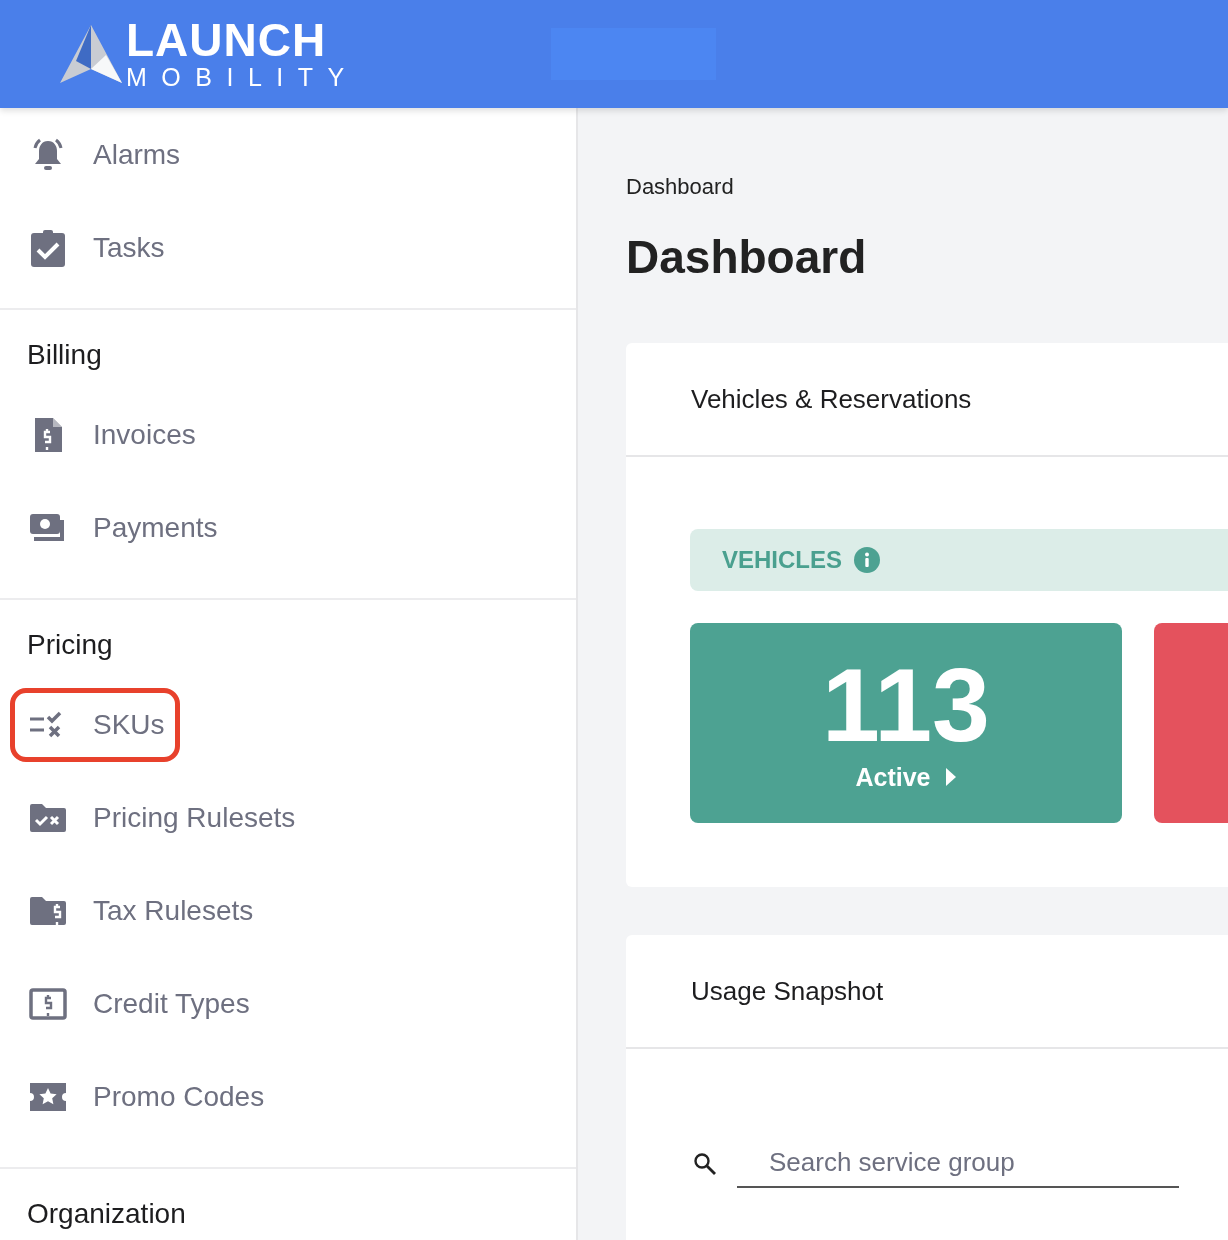  I want to click on card-title: Vehicles & Reservations, so click(831, 399).